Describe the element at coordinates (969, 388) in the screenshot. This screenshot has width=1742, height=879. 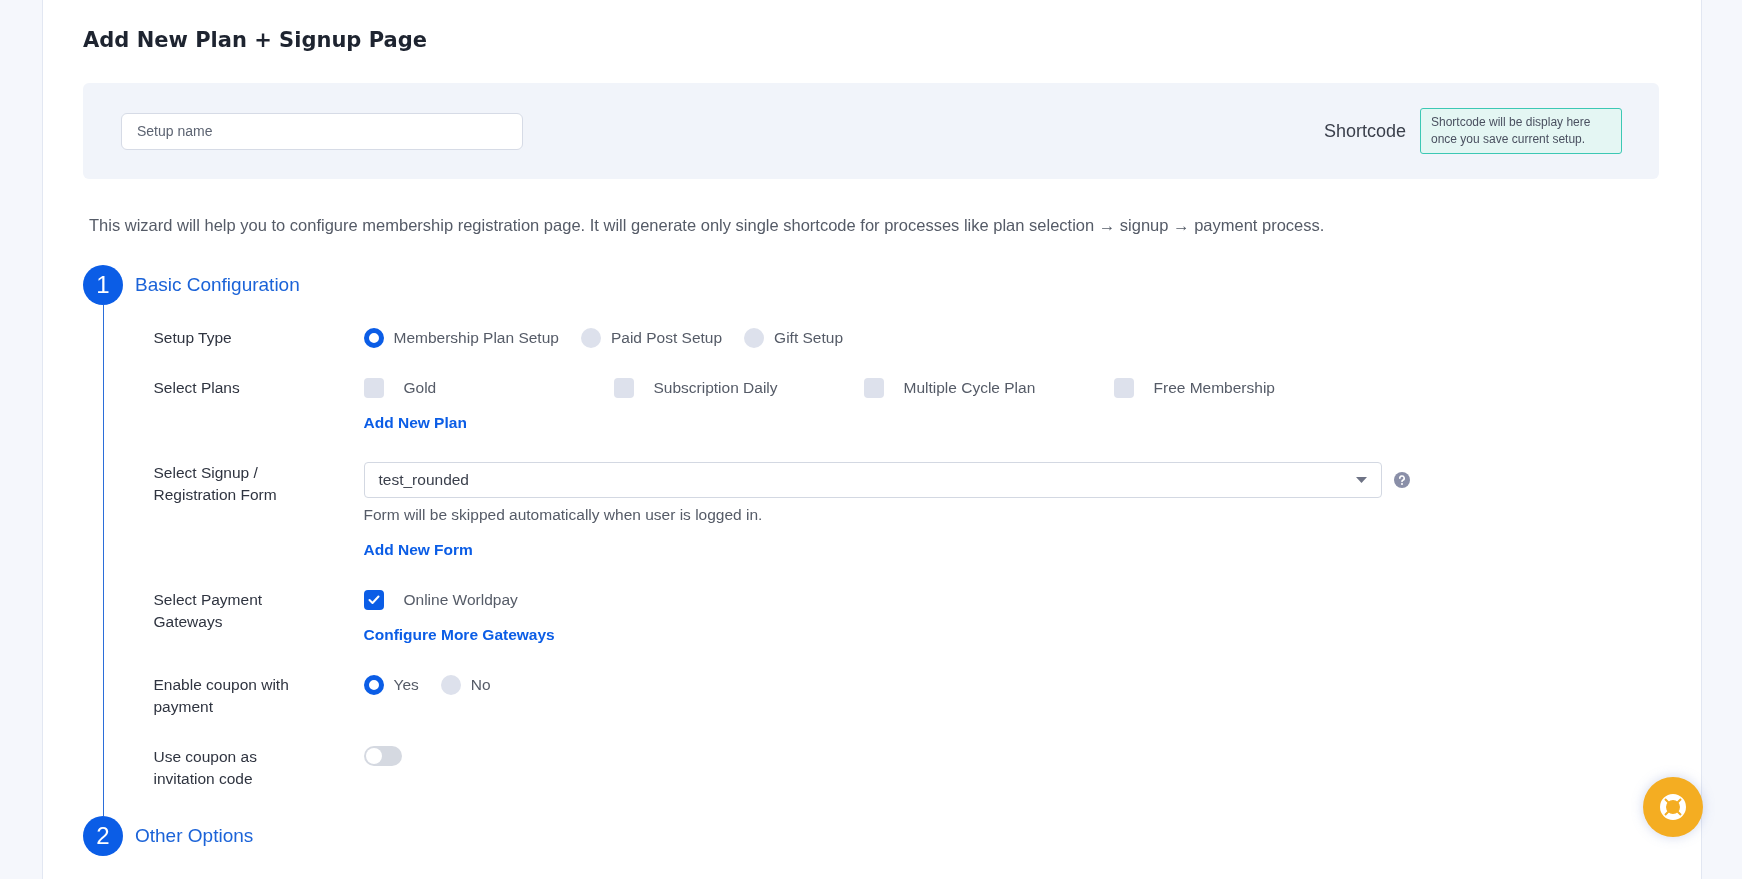
I see `option-label: Multiple Cycle Plan` at that location.